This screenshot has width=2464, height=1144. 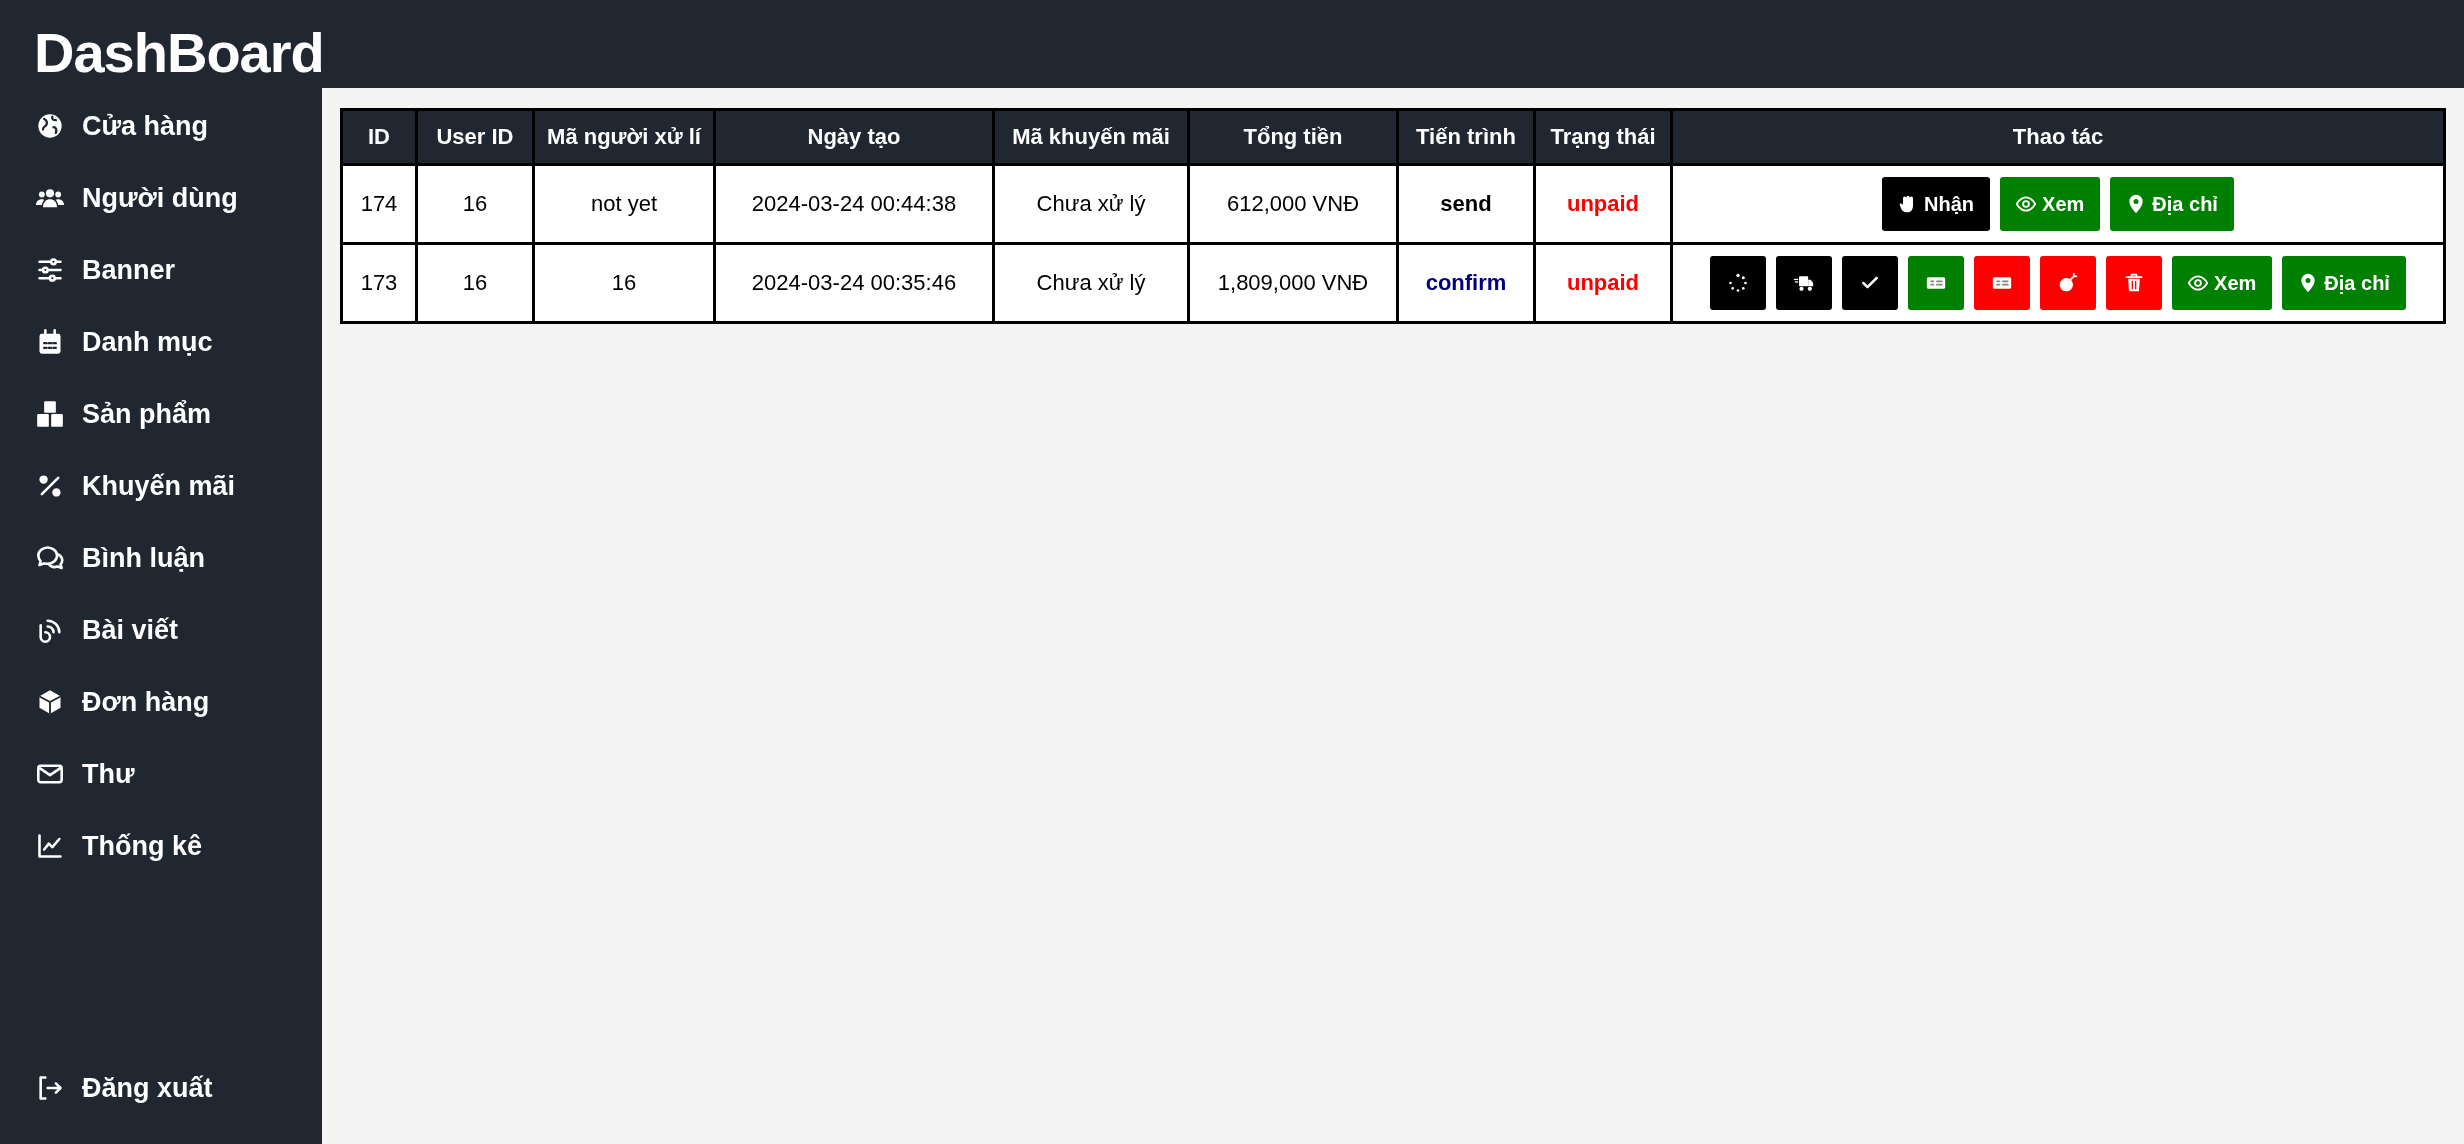 What do you see at coordinates (50, 486) in the screenshot?
I see `percent-icon` at bounding box center [50, 486].